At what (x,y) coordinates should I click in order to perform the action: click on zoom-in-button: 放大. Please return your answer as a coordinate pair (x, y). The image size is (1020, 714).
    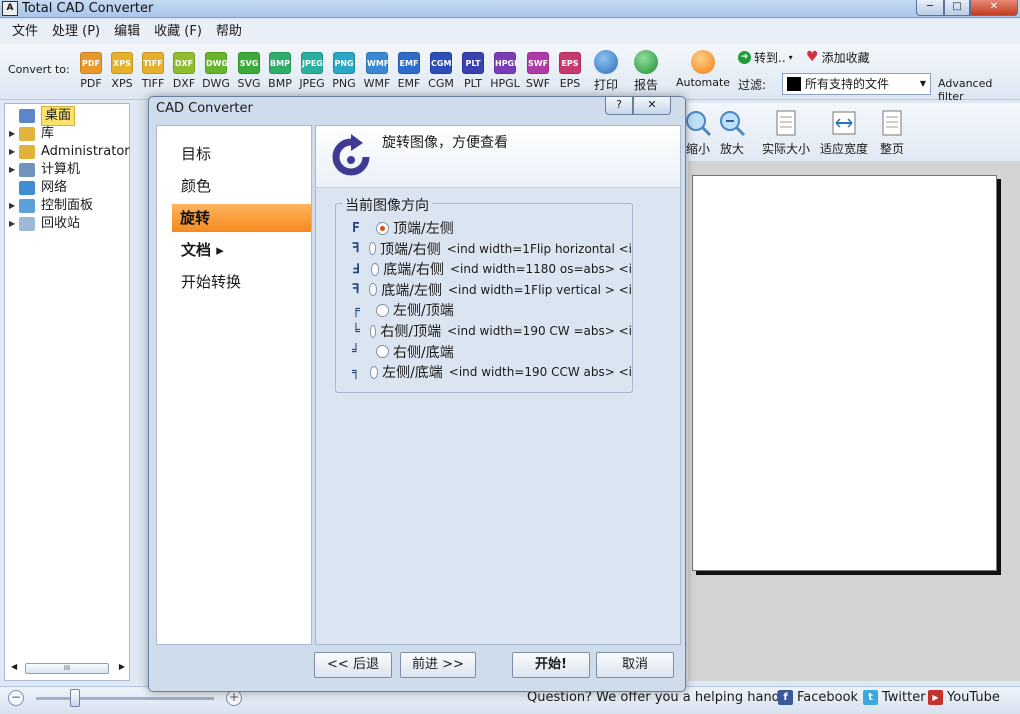
    Looking at the image, I should click on (732, 133).